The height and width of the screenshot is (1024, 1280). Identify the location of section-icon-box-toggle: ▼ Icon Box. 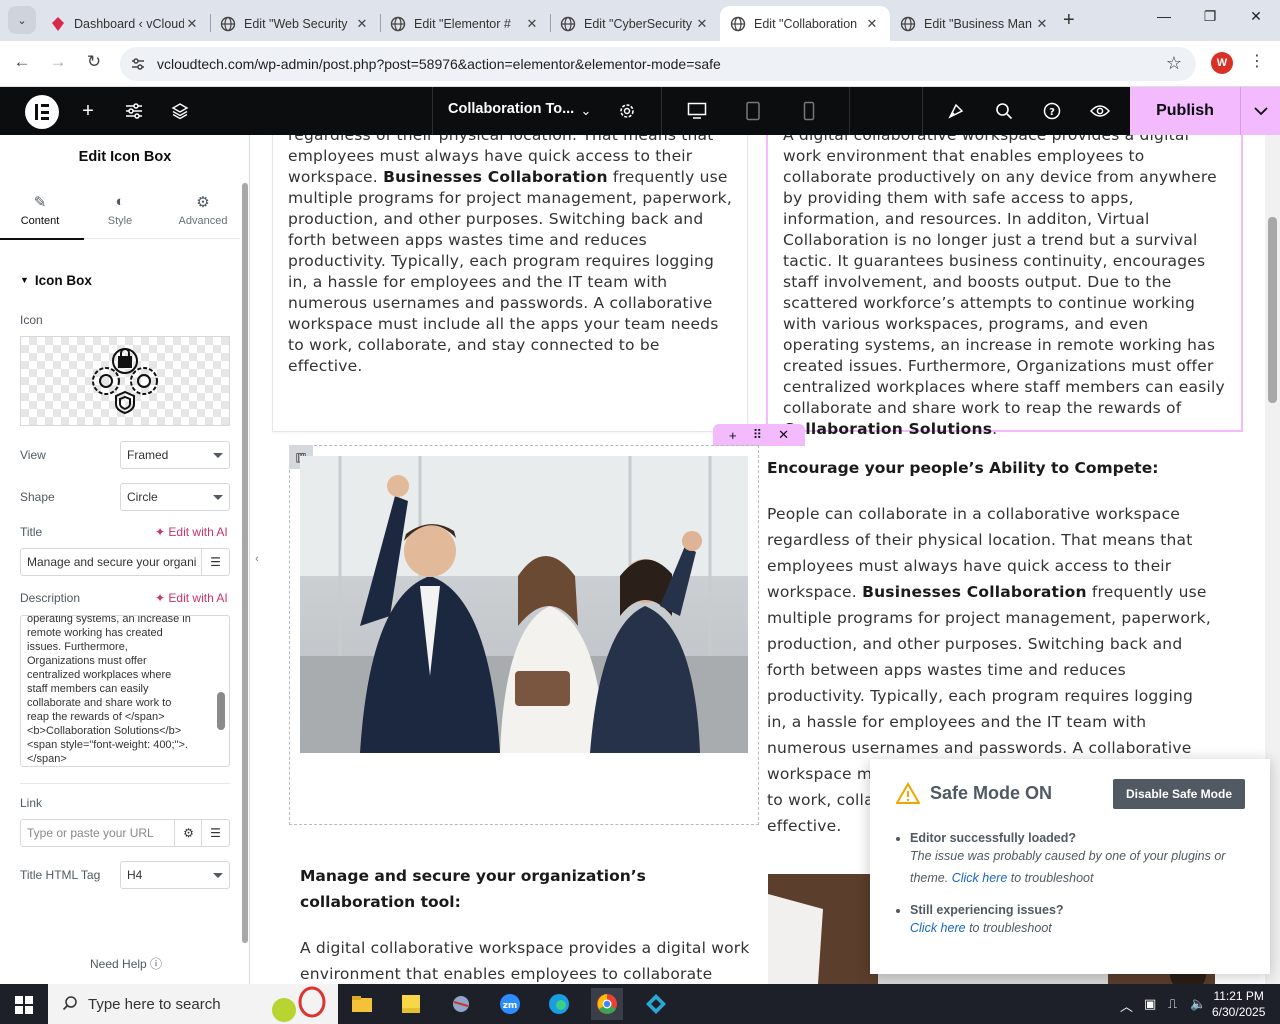
(56, 280).